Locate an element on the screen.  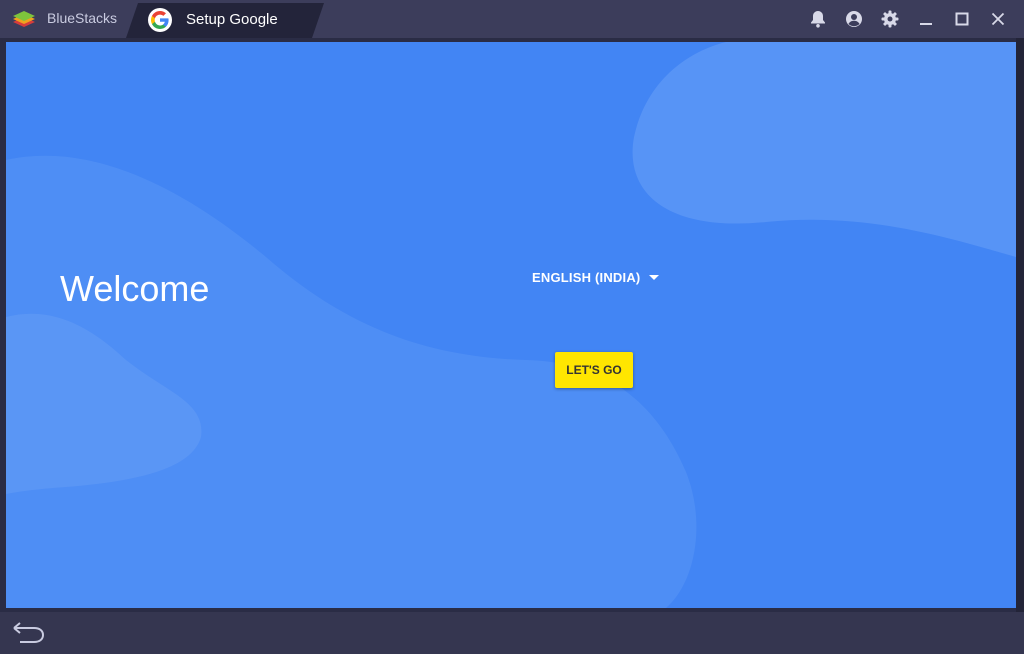
language-dropdown: ENGLISH (INDIA) is located at coordinates (596, 277).